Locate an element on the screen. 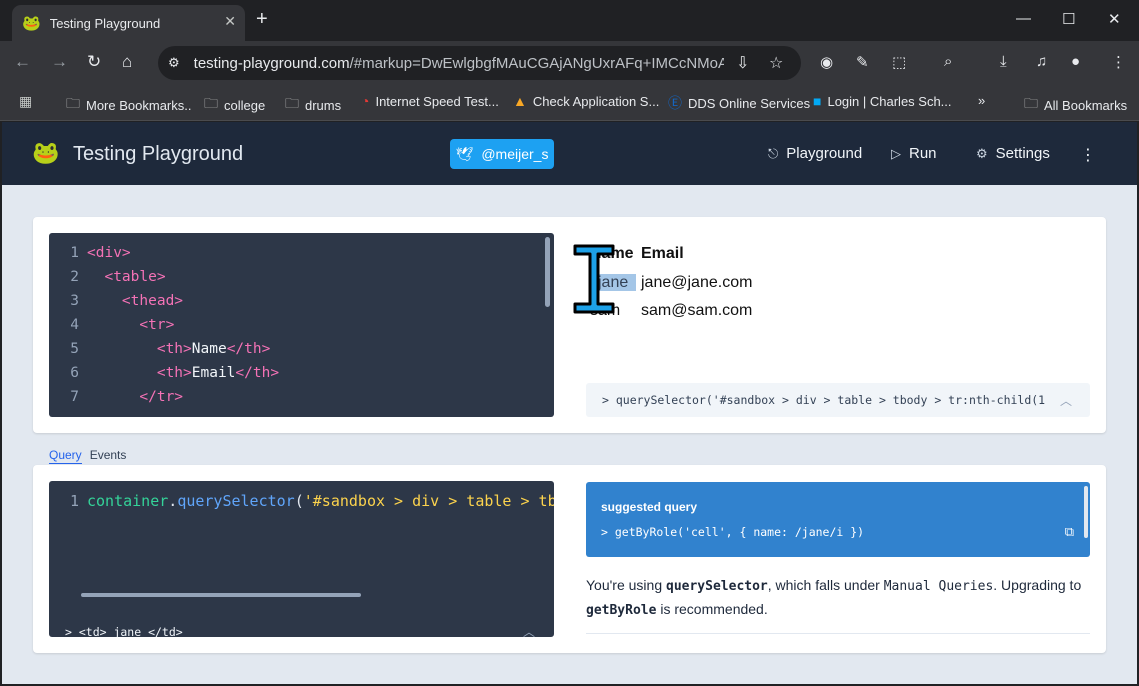  nav-settings: ⚙ Settings is located at coordinates (1013, 153).